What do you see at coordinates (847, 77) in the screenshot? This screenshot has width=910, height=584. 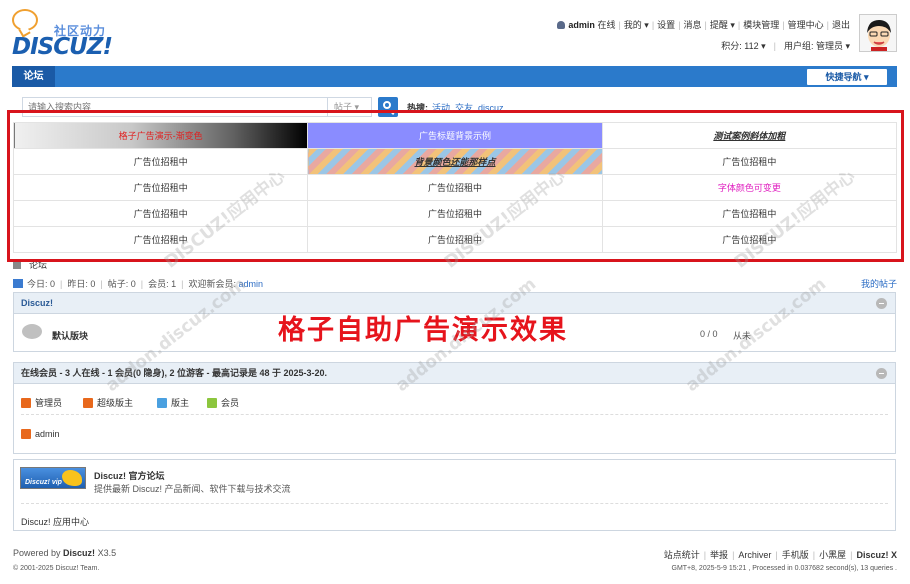 I see `quick-nav-button: 快捷导航 ▾` at bounding box center [847, 77].